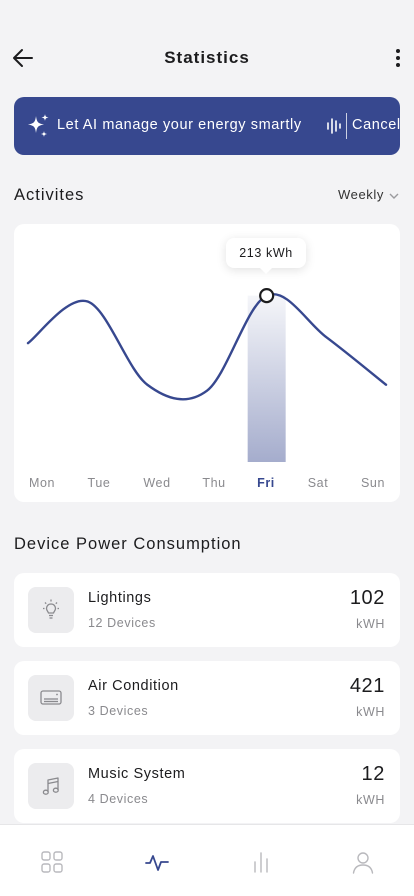  What do you see at coordinates (367, 686) in the screenshot?
I see `device-consumption-value: 421` at bounding box center [367, 686].